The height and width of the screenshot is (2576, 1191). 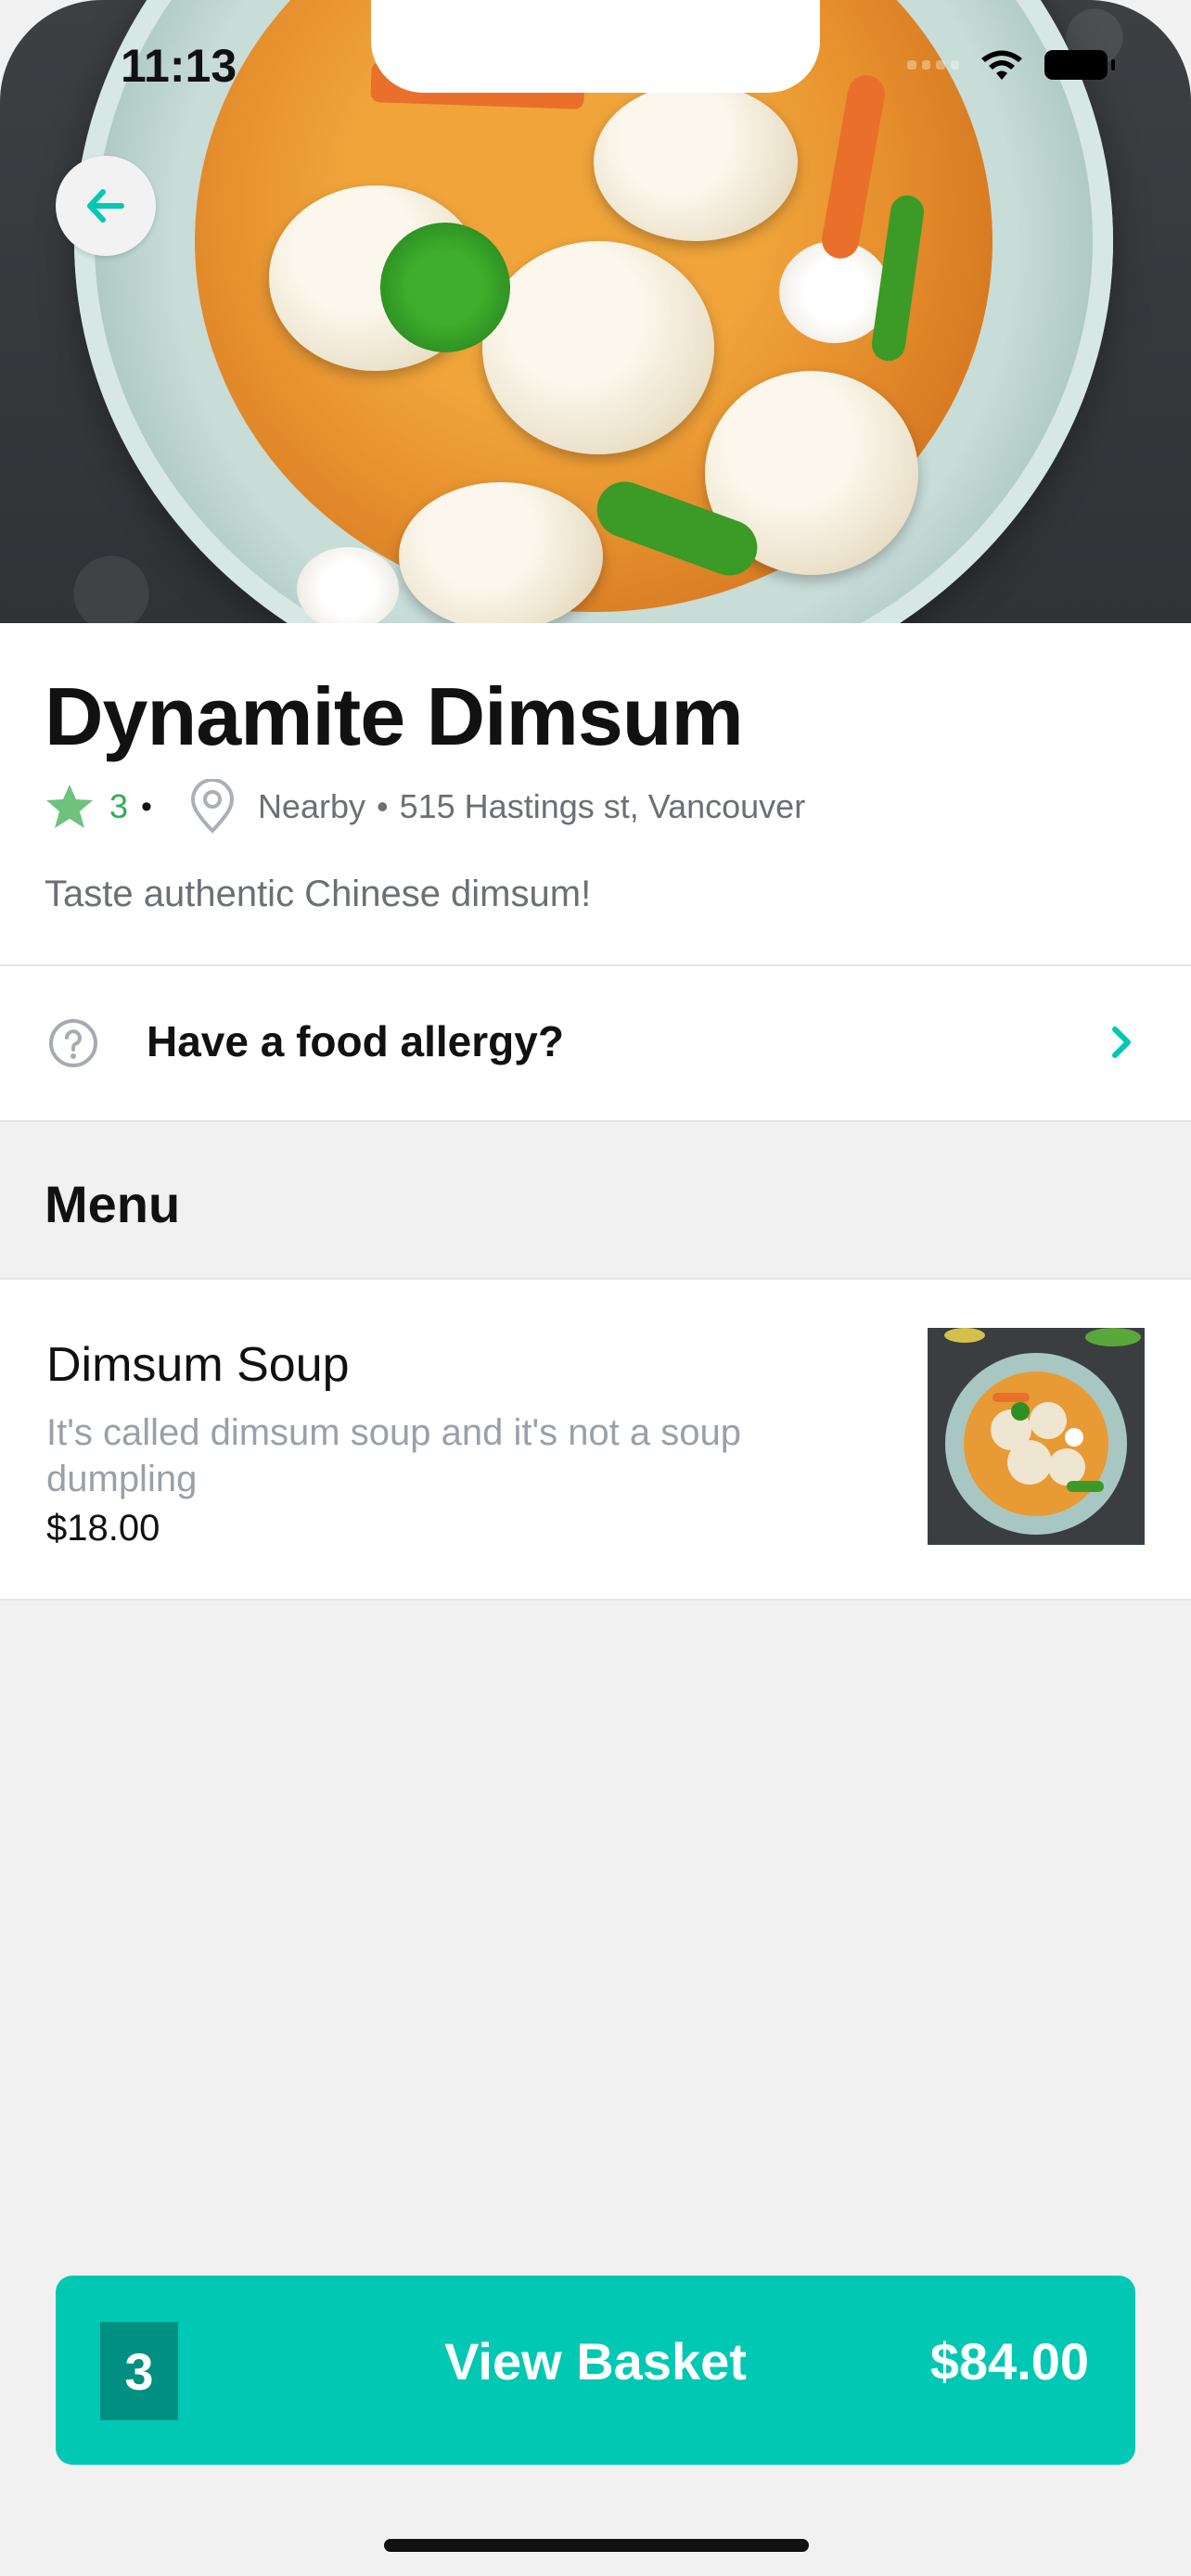 What do you see at coordinates (597, 2545) in the screenshot?
I see `home-indicator` at bounding box center [597, 2545].